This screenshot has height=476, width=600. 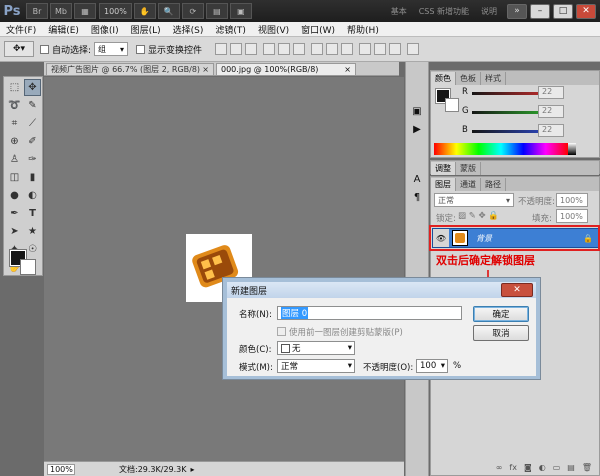 What do you see at coordinates (317, 49) in the screenshot?
I see `distribute-top-icon` at bounding box center [317, 49].